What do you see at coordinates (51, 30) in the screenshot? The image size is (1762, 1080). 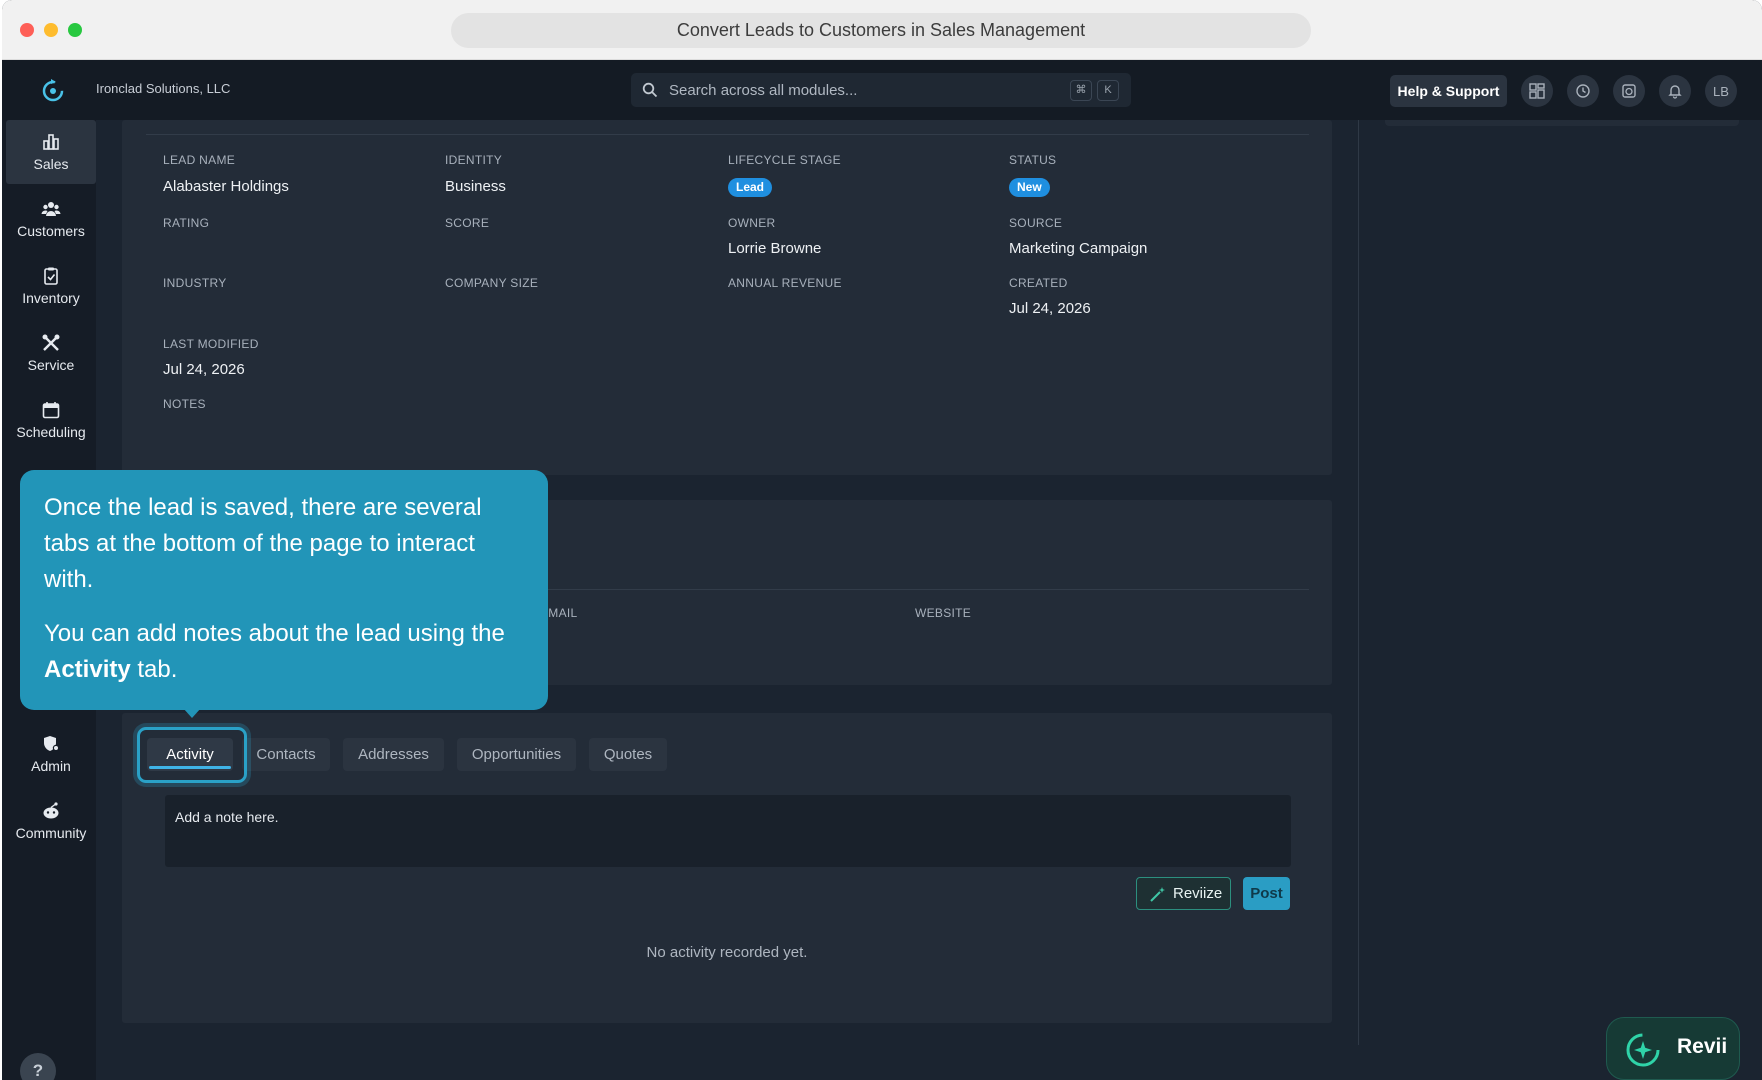 I see `minimize-window-button` at bounding box center [51, 30].